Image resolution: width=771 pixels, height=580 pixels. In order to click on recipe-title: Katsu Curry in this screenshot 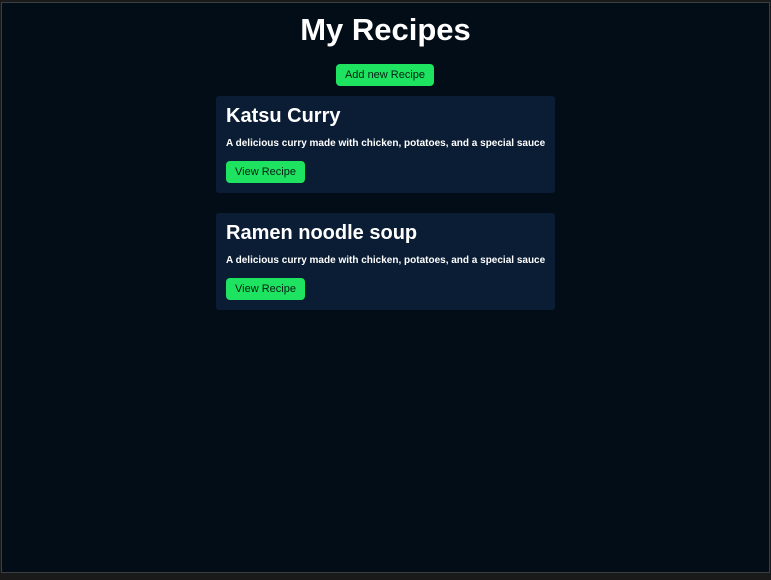, I will do `click(283, 116)`.